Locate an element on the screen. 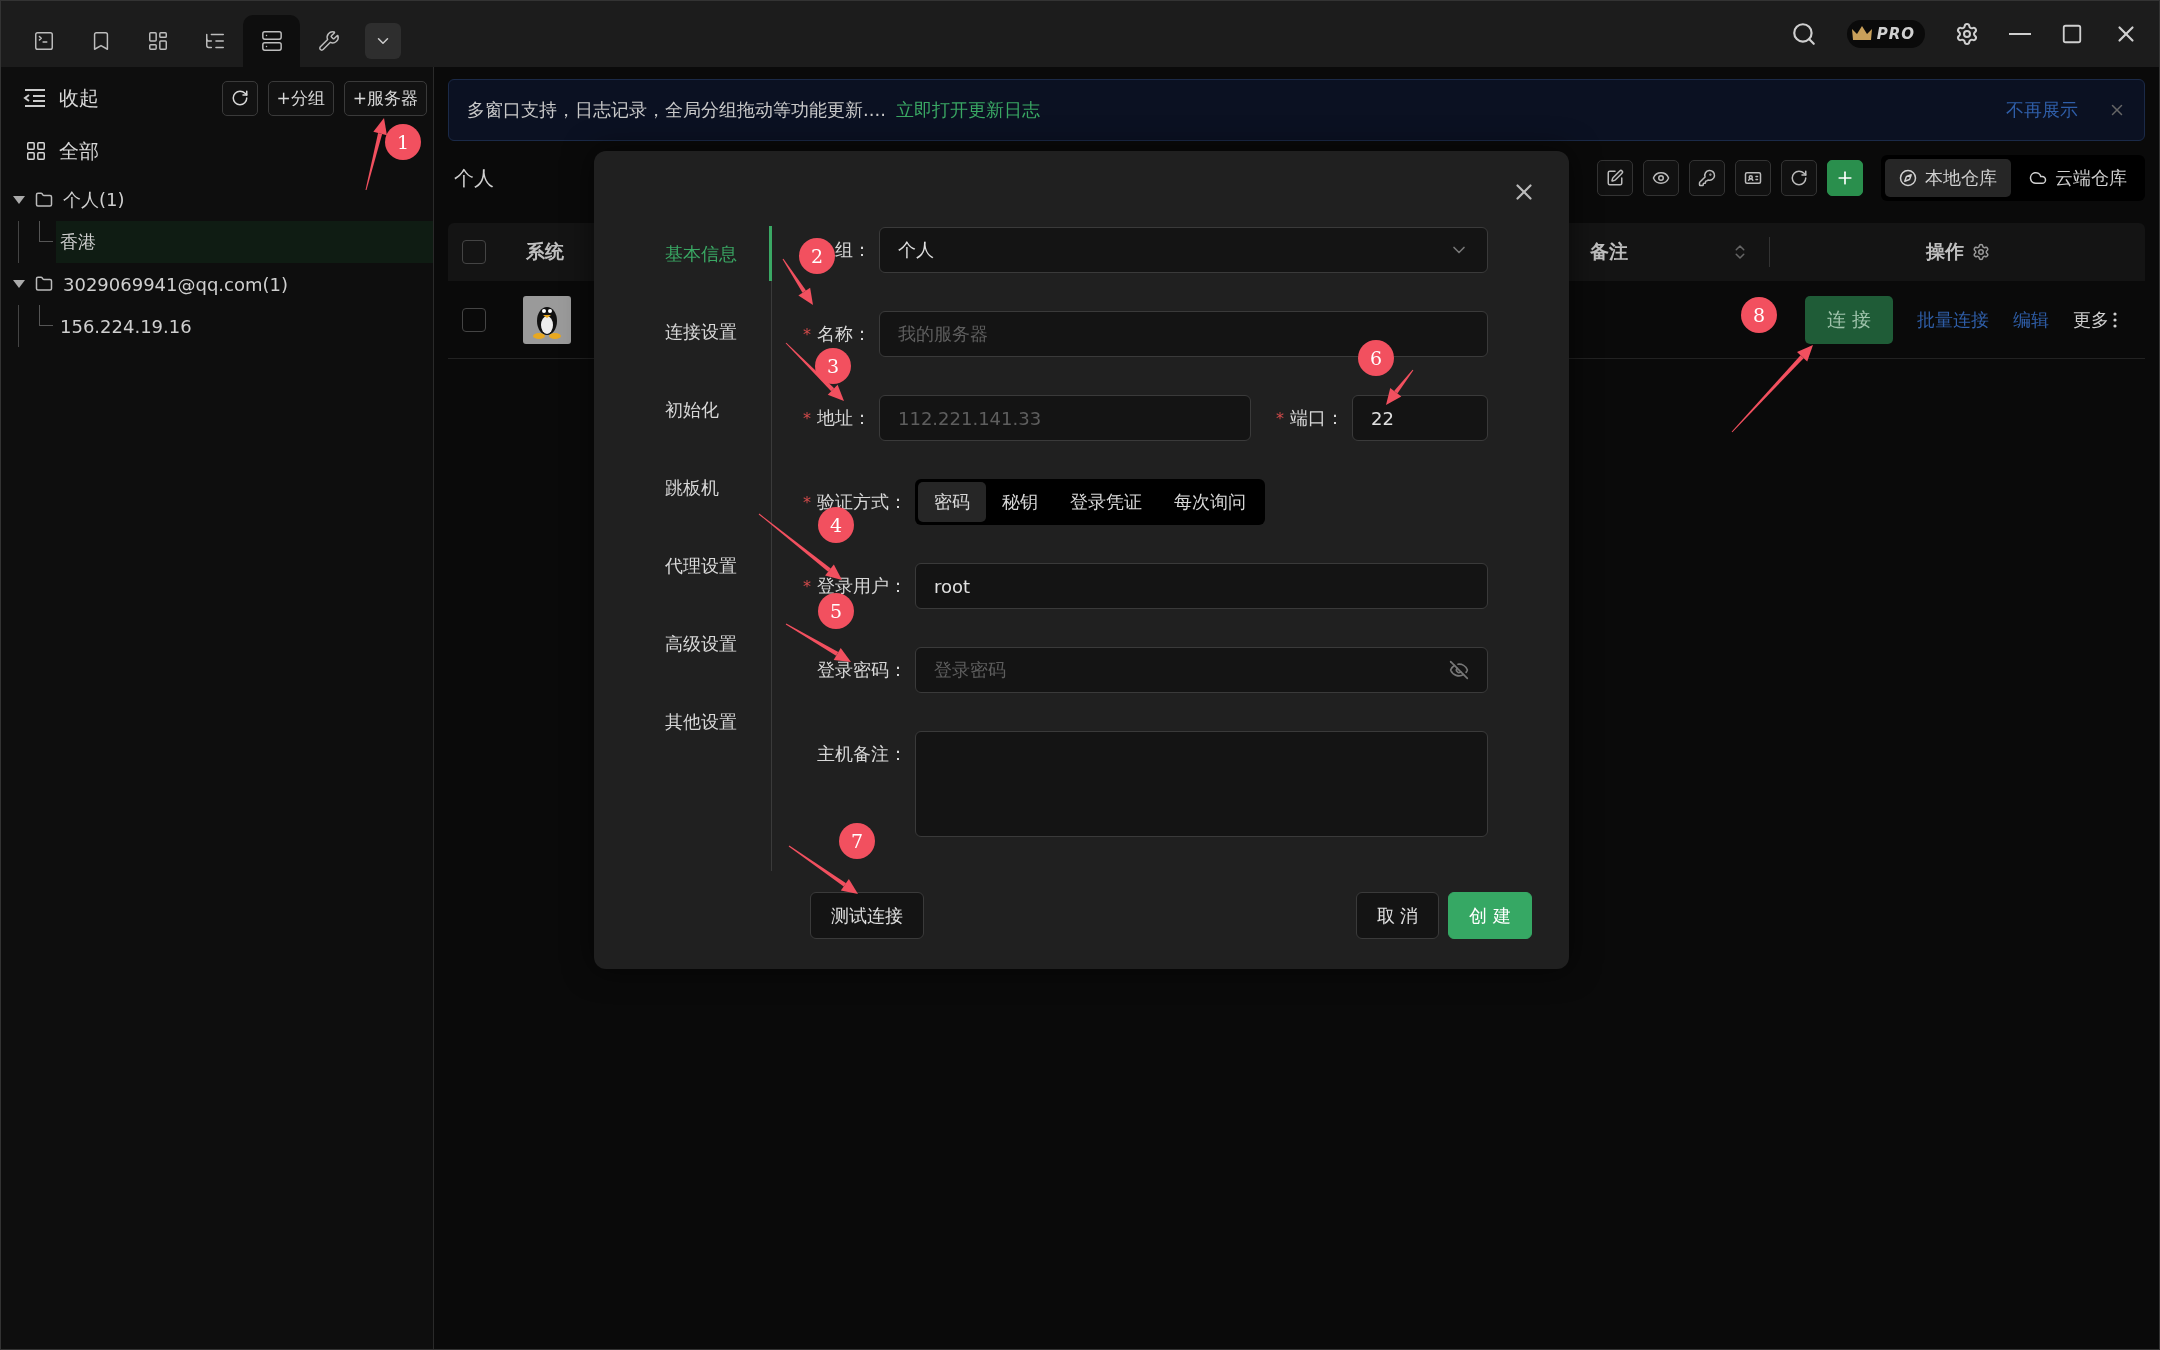  repo-tab: 本地仓库 is located at coordinates (1948, 178).